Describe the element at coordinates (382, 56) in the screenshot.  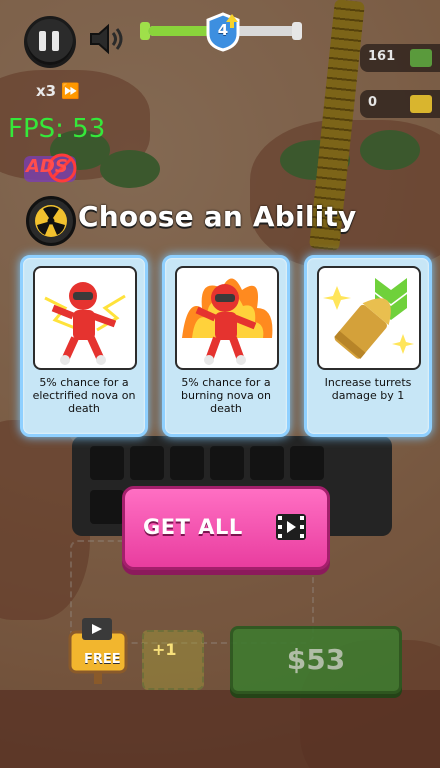
I see `cash-value: 161` at that location.